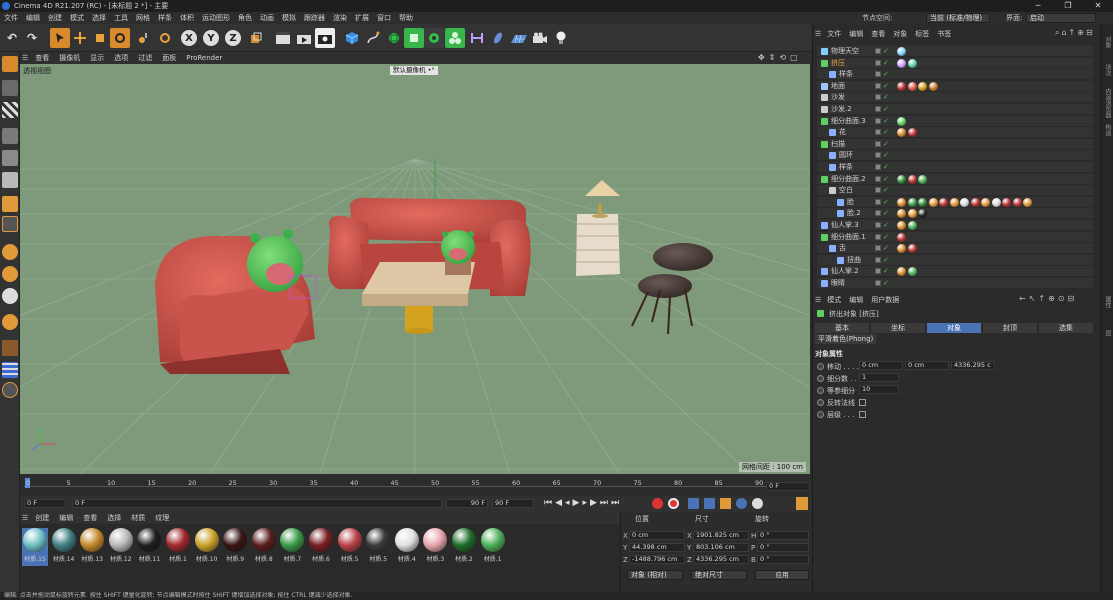 The width and height of the screenshot is (1113, 600). Describe the element at coordinates (10, 390) in the screenshot. I see `soft-selection-button` at that location.